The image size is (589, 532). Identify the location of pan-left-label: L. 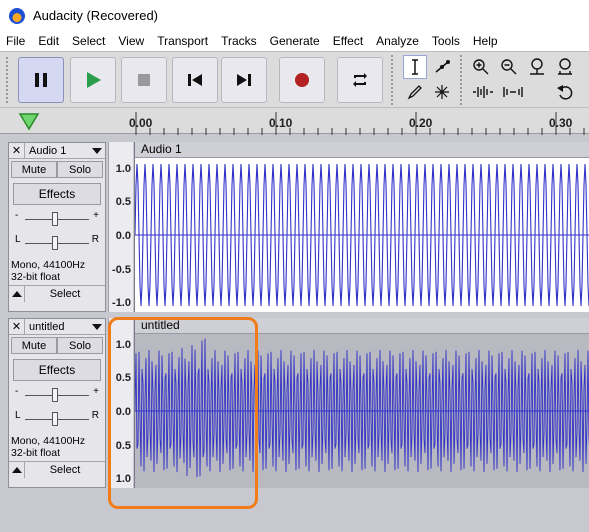
(18, 239).